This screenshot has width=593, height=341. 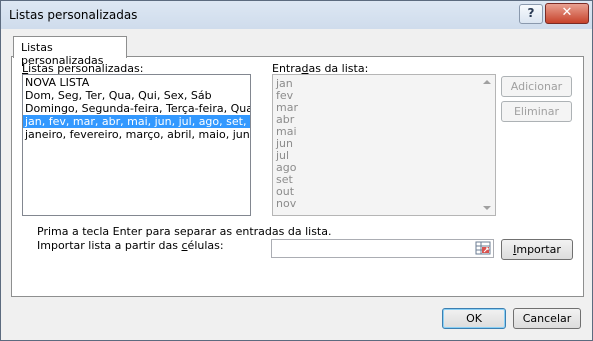 I want to click on import-range-input, so click(x=382, y=248).